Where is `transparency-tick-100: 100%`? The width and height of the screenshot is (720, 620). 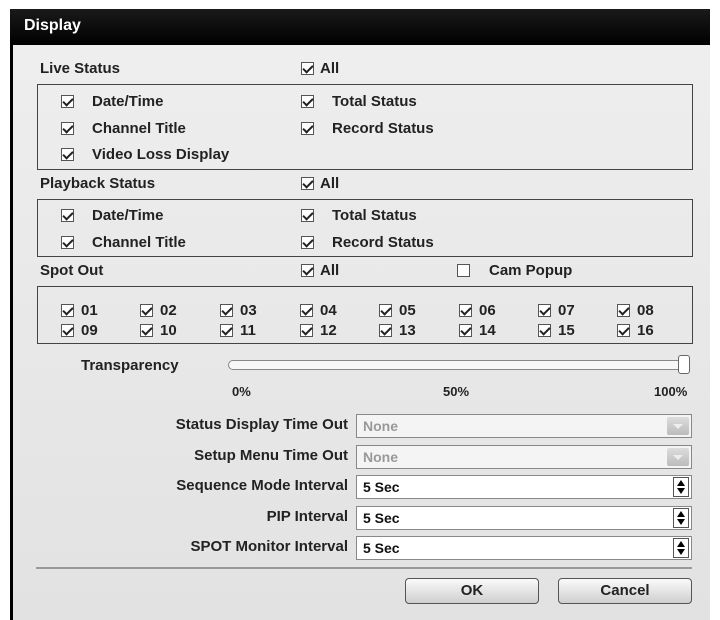
transparency-tick-100: 100% is located at coordinates (671, 391).